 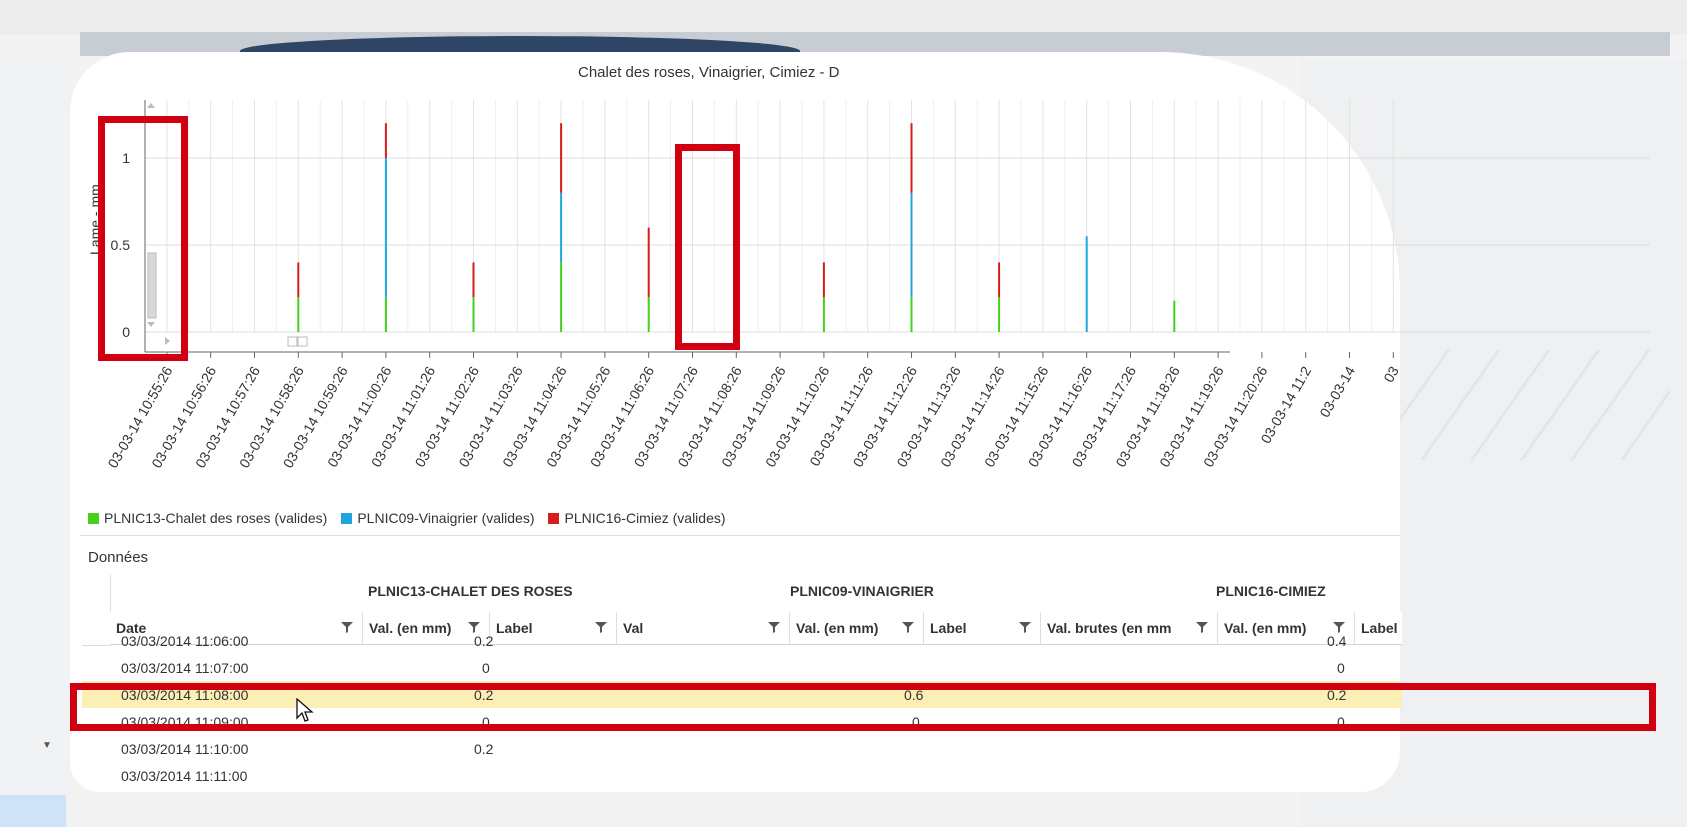 I want to click on table-row: 03/03/2014 11:07:00 0 0, so click(x=742, y=667).